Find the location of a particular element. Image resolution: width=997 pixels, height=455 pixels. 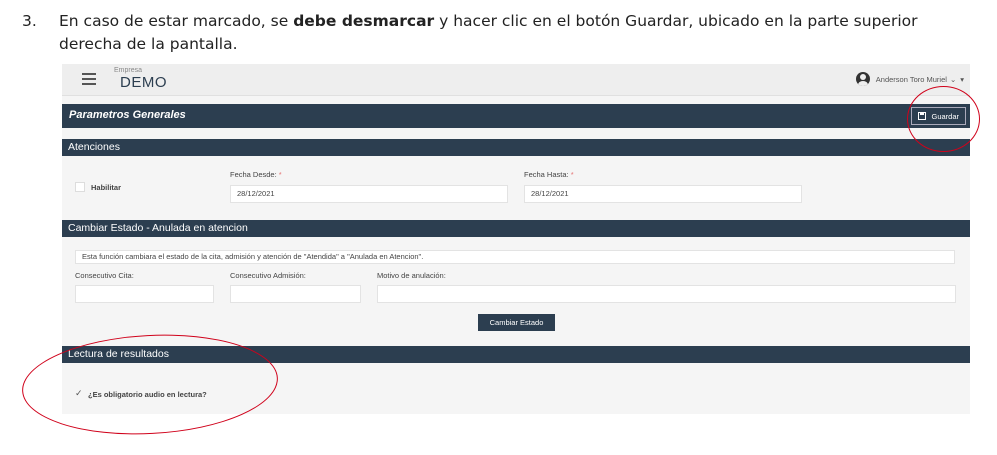

save-button: Guardar is located at coordinates (938, 116).